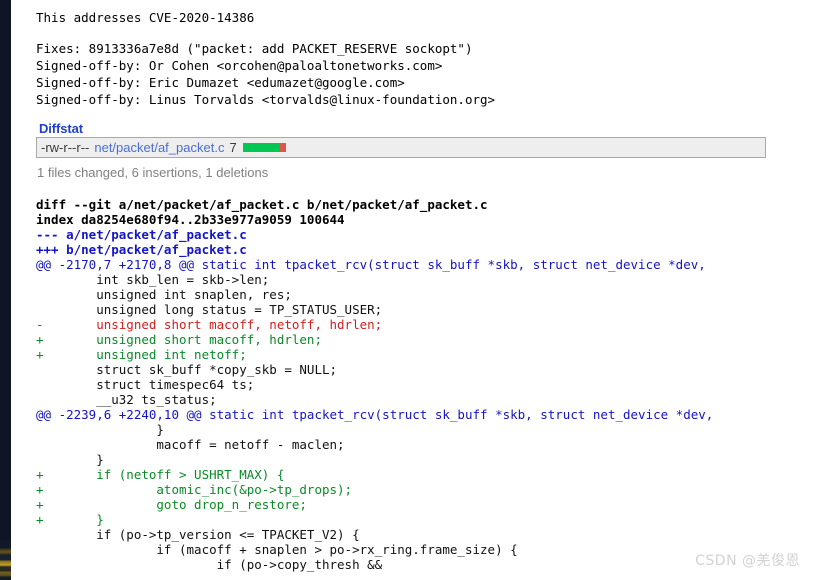 Image resolution: width=814 pixels, height=580 pixels. I want to click on diff-line-ctx: if (po->tp_version <= TPACKET_V2) {, so click(198, 534).